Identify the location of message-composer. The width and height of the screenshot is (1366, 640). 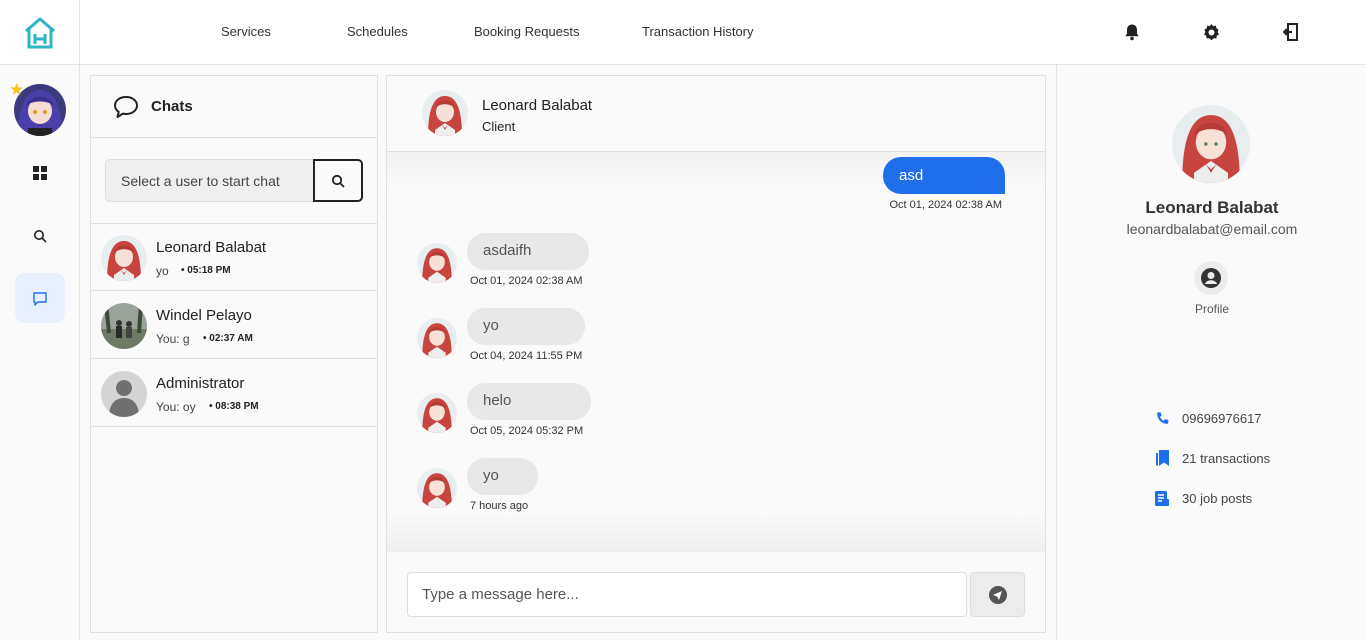
(716, 592).